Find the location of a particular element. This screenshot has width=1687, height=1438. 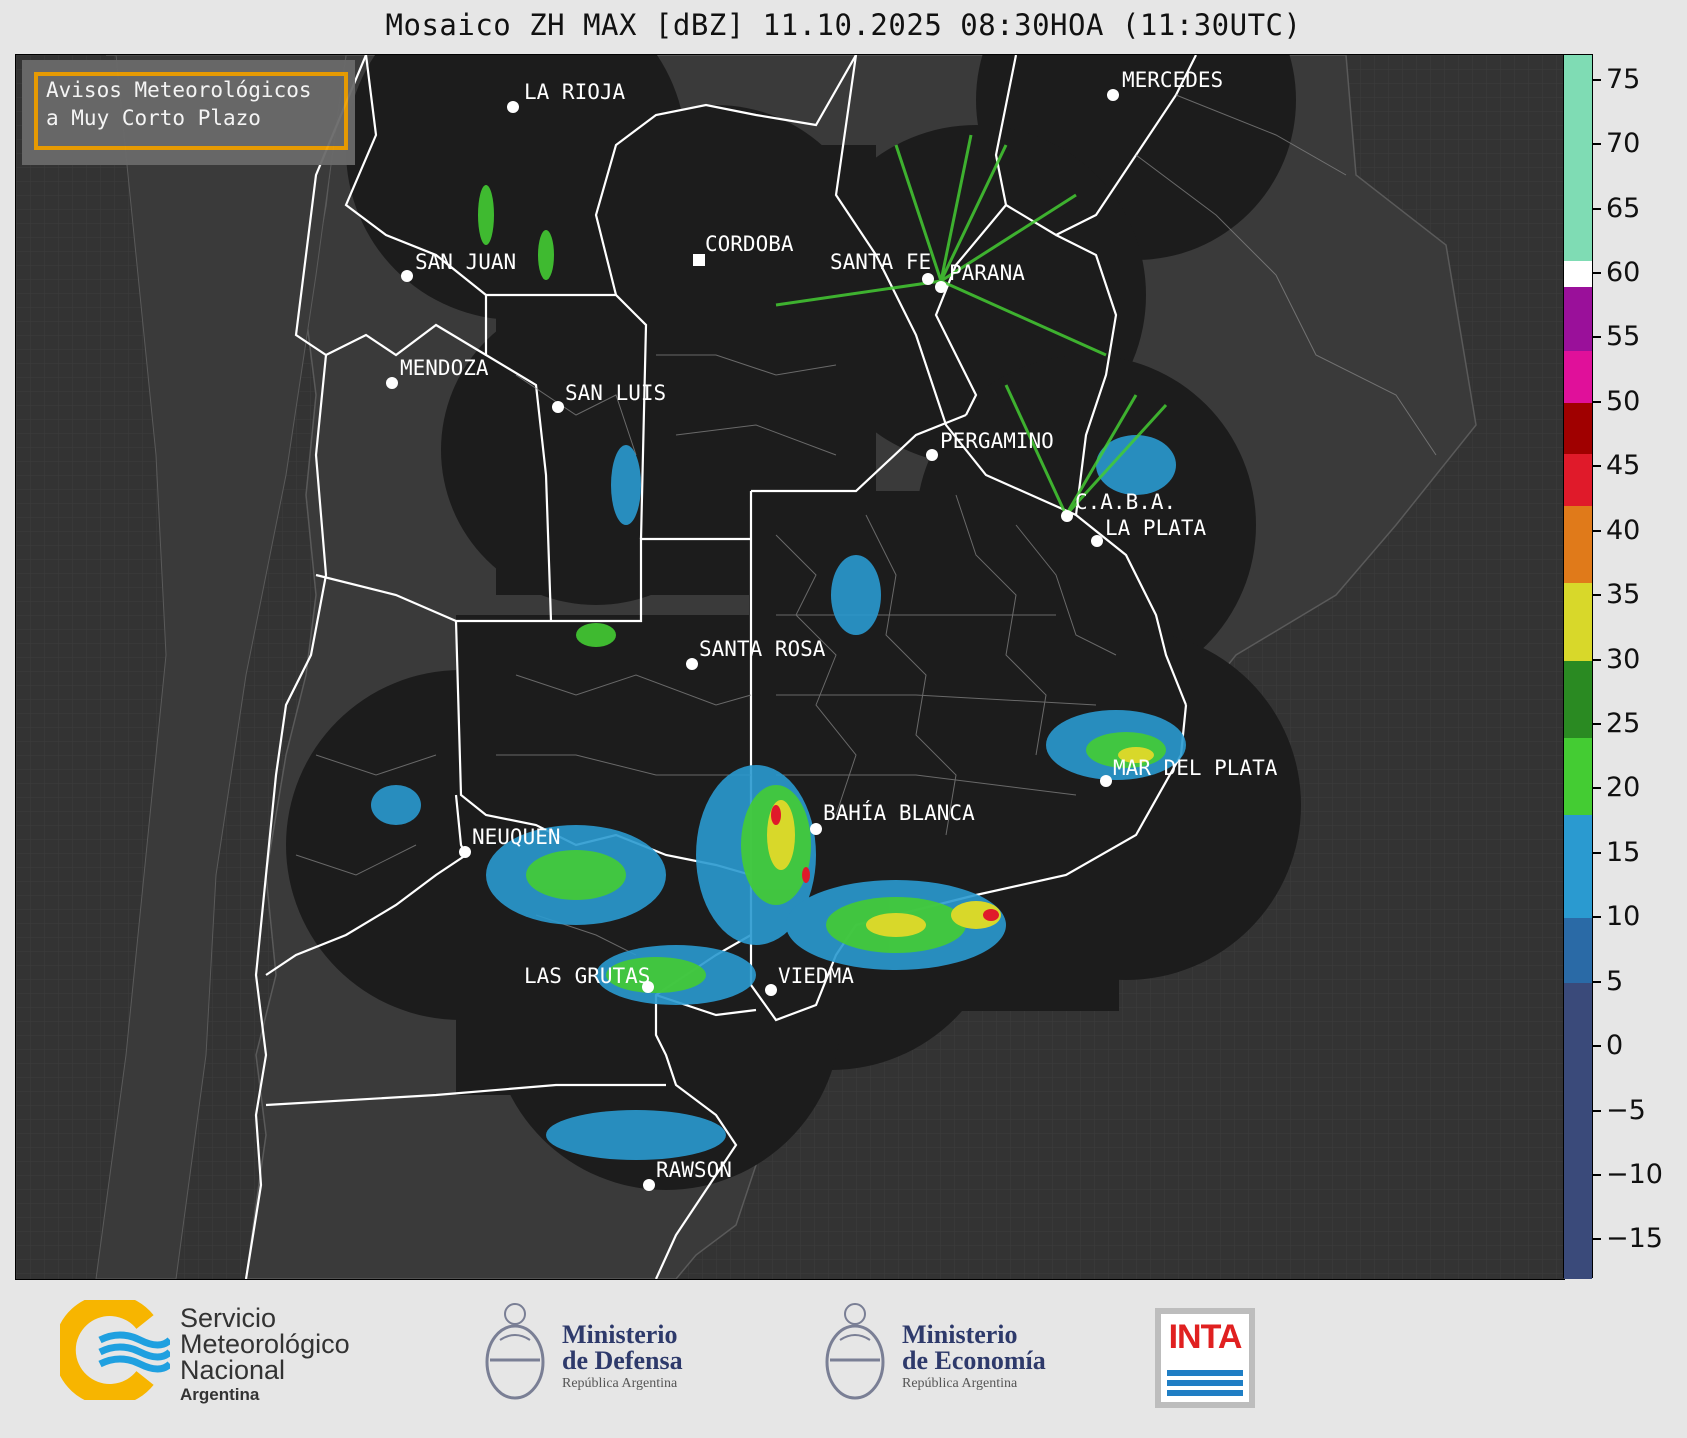

colorbar-tick-label: 35 is located at coordinates (1623, 595).